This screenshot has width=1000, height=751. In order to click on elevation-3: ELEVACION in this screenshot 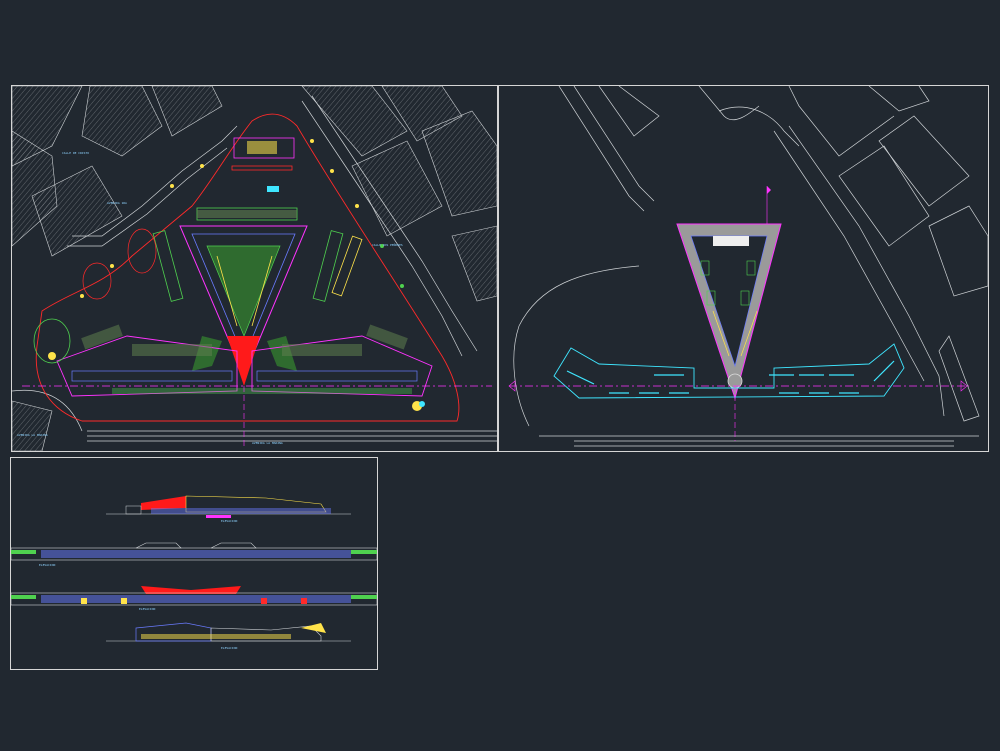, I will do `click(194, 598)`.